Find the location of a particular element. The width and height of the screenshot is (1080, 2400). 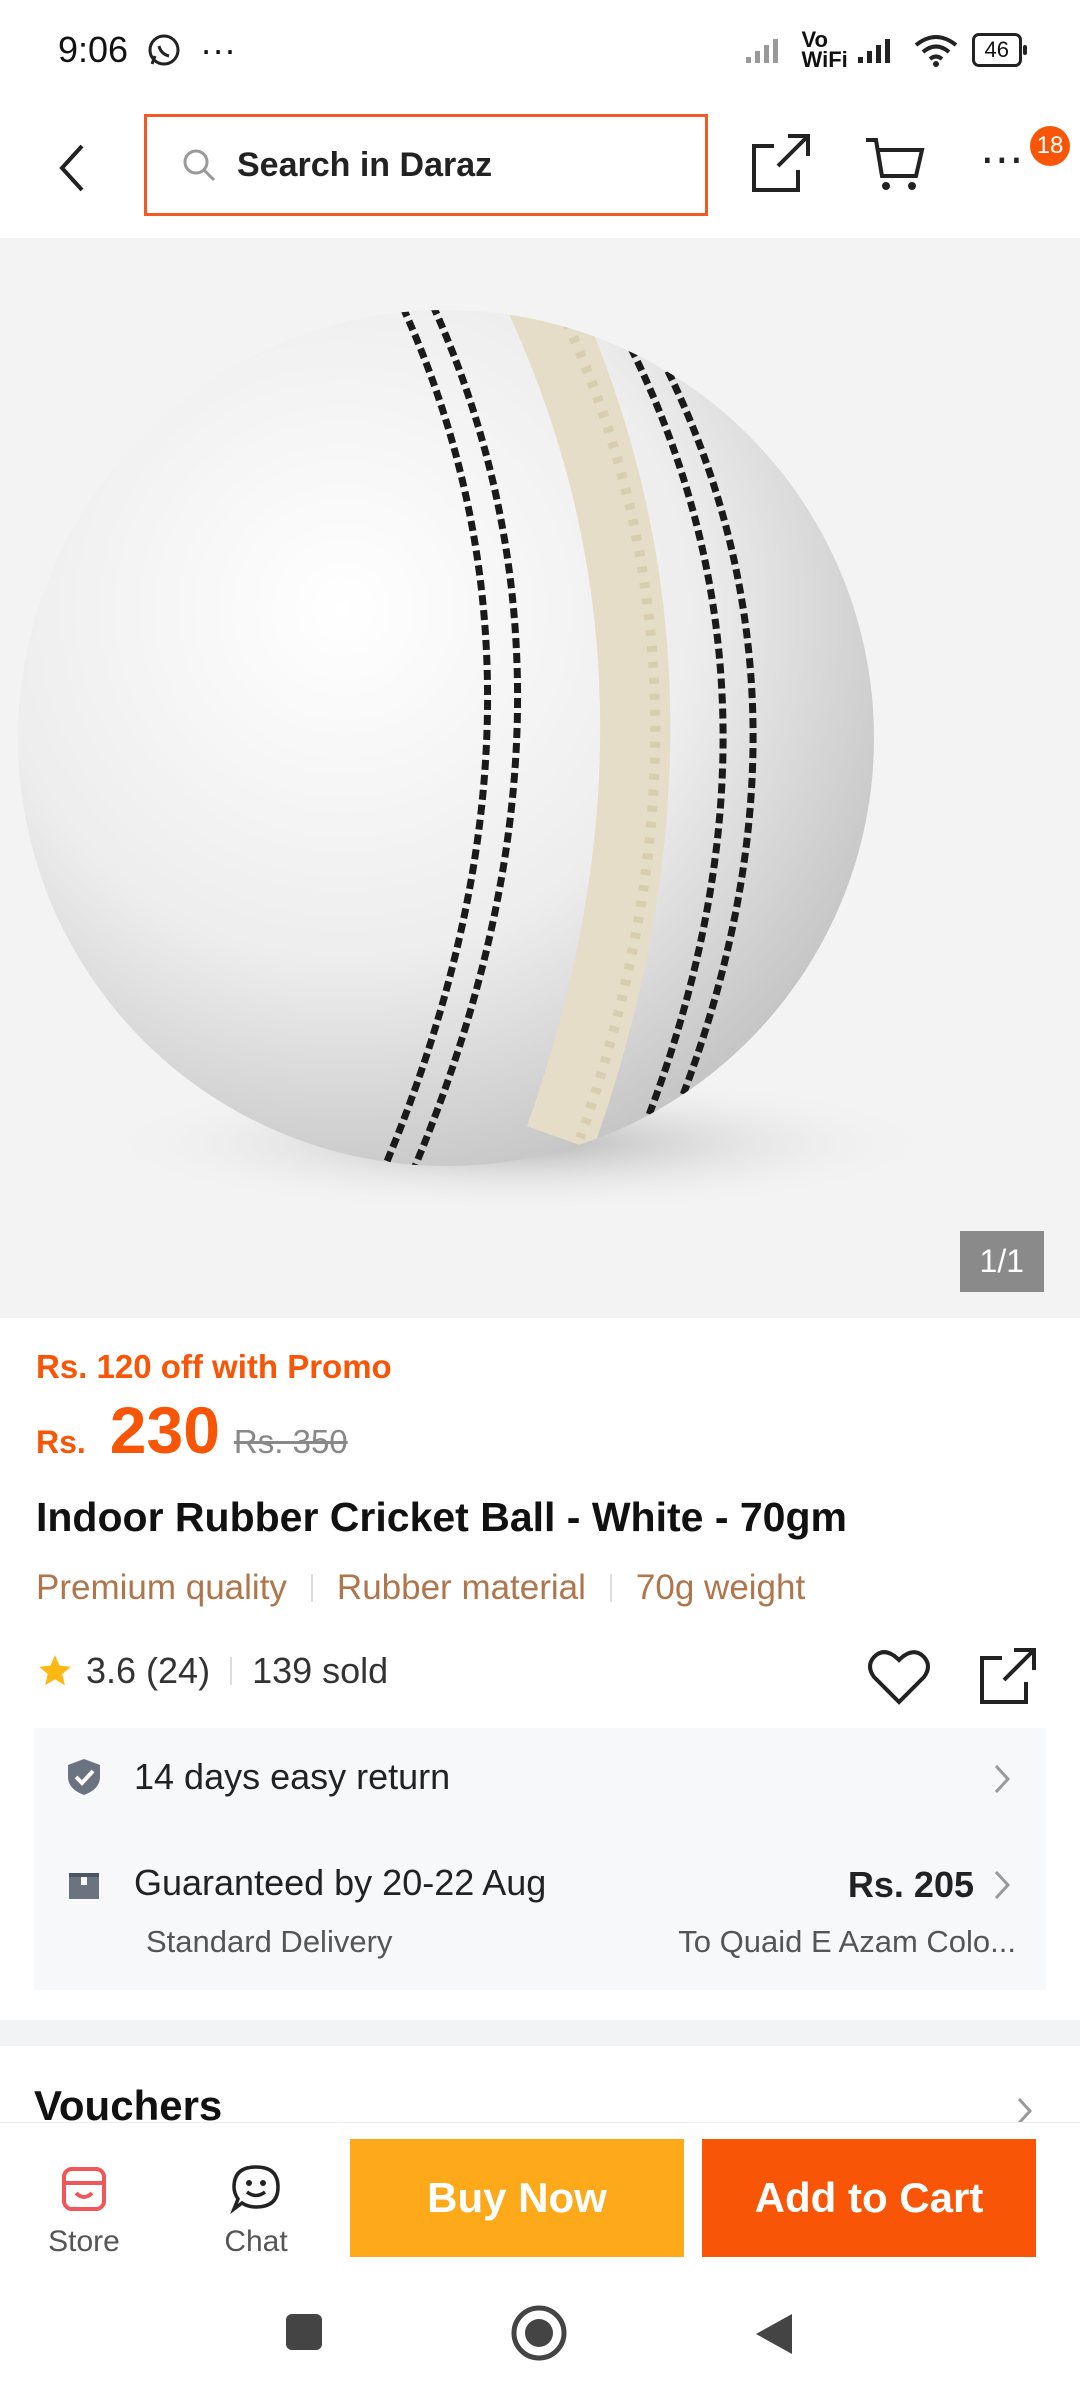

tag-item: Rubber material is located at coordinates (461, 1587).